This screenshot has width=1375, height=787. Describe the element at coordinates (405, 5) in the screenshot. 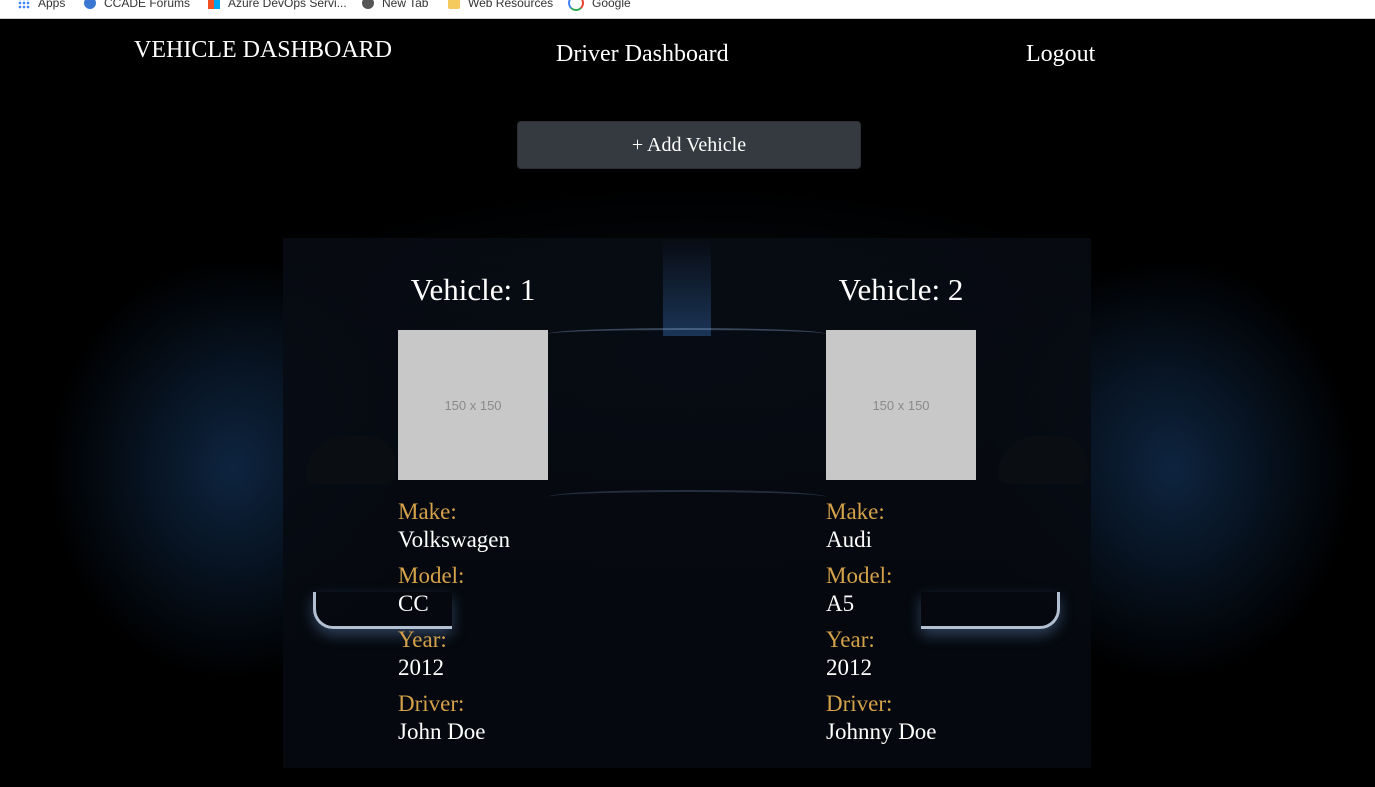

I see `bookmark-label: New Tab` at that location.